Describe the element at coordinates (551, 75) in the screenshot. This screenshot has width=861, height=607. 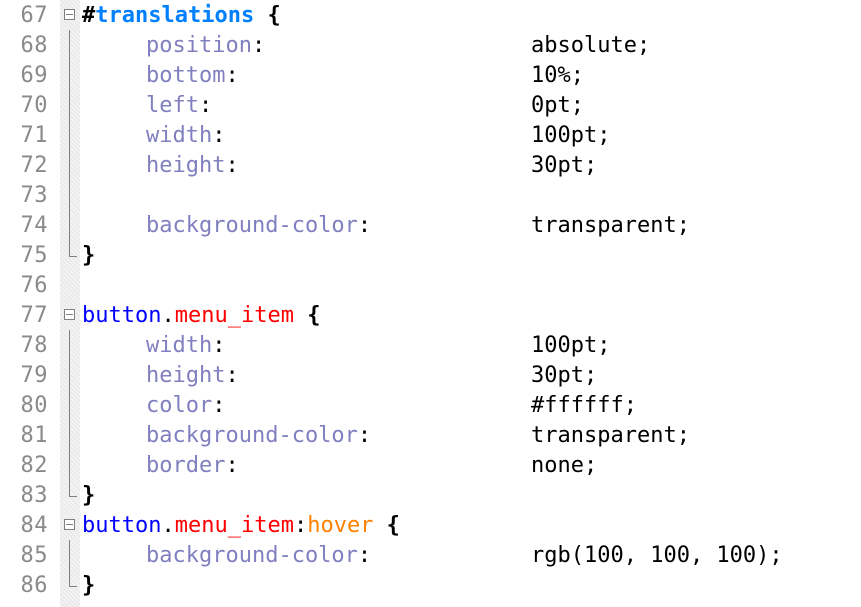
I see `value-text: 10%` at that location.